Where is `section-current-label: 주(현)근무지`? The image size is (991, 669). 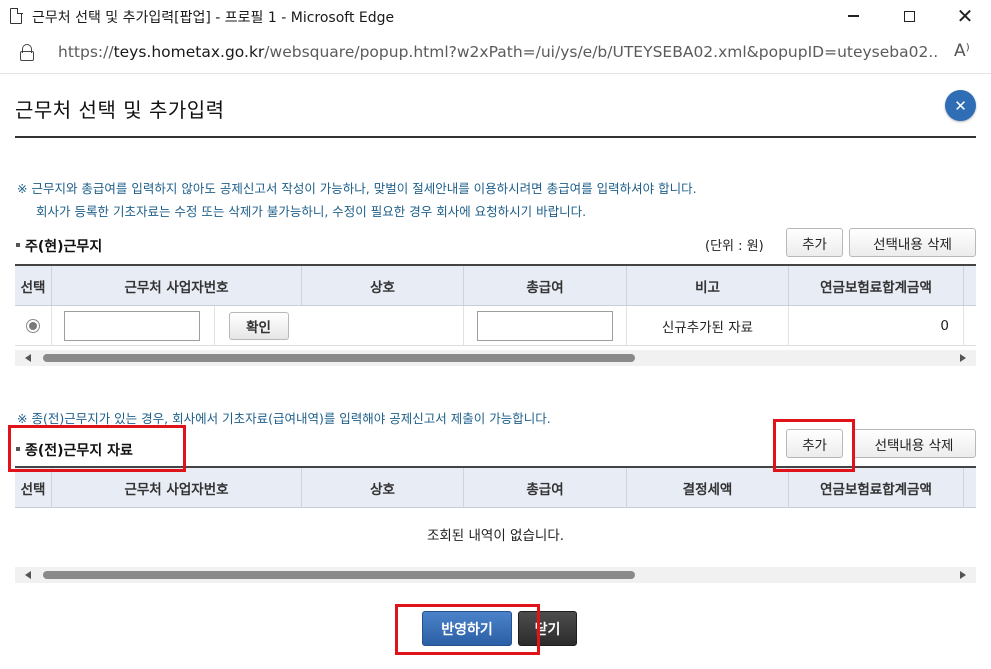
section-current-label: 주(현)근무지 is located at coordinates (64, 247).